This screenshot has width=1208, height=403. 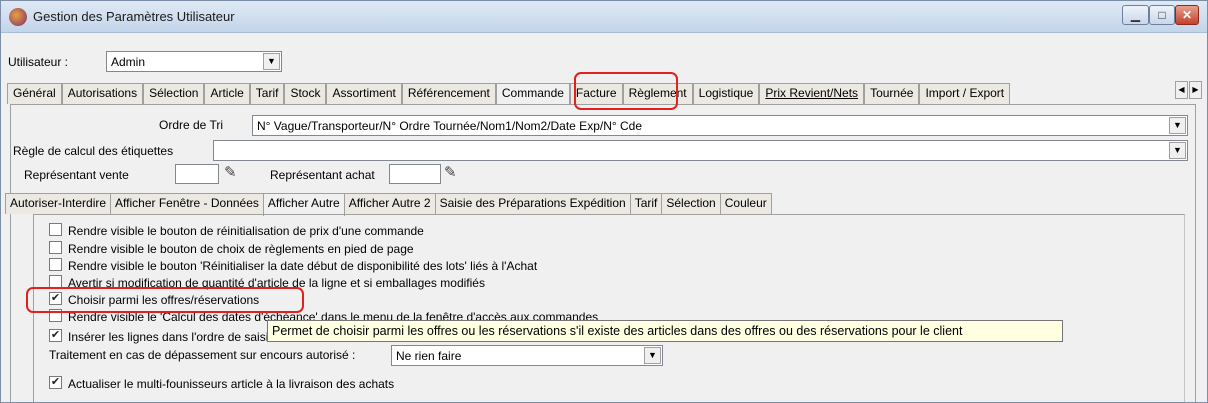 I want to click on tab-import-export: Import / Export, so click(x=965, y=93).